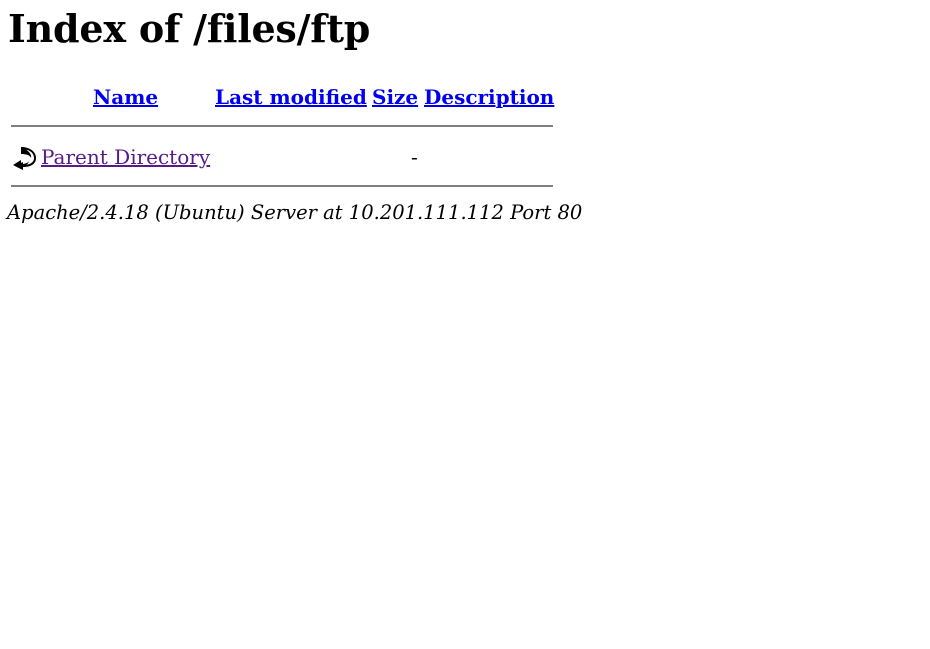 This screenshot has width=930, height=649. I want to click on back-icon, so click(24, 158).